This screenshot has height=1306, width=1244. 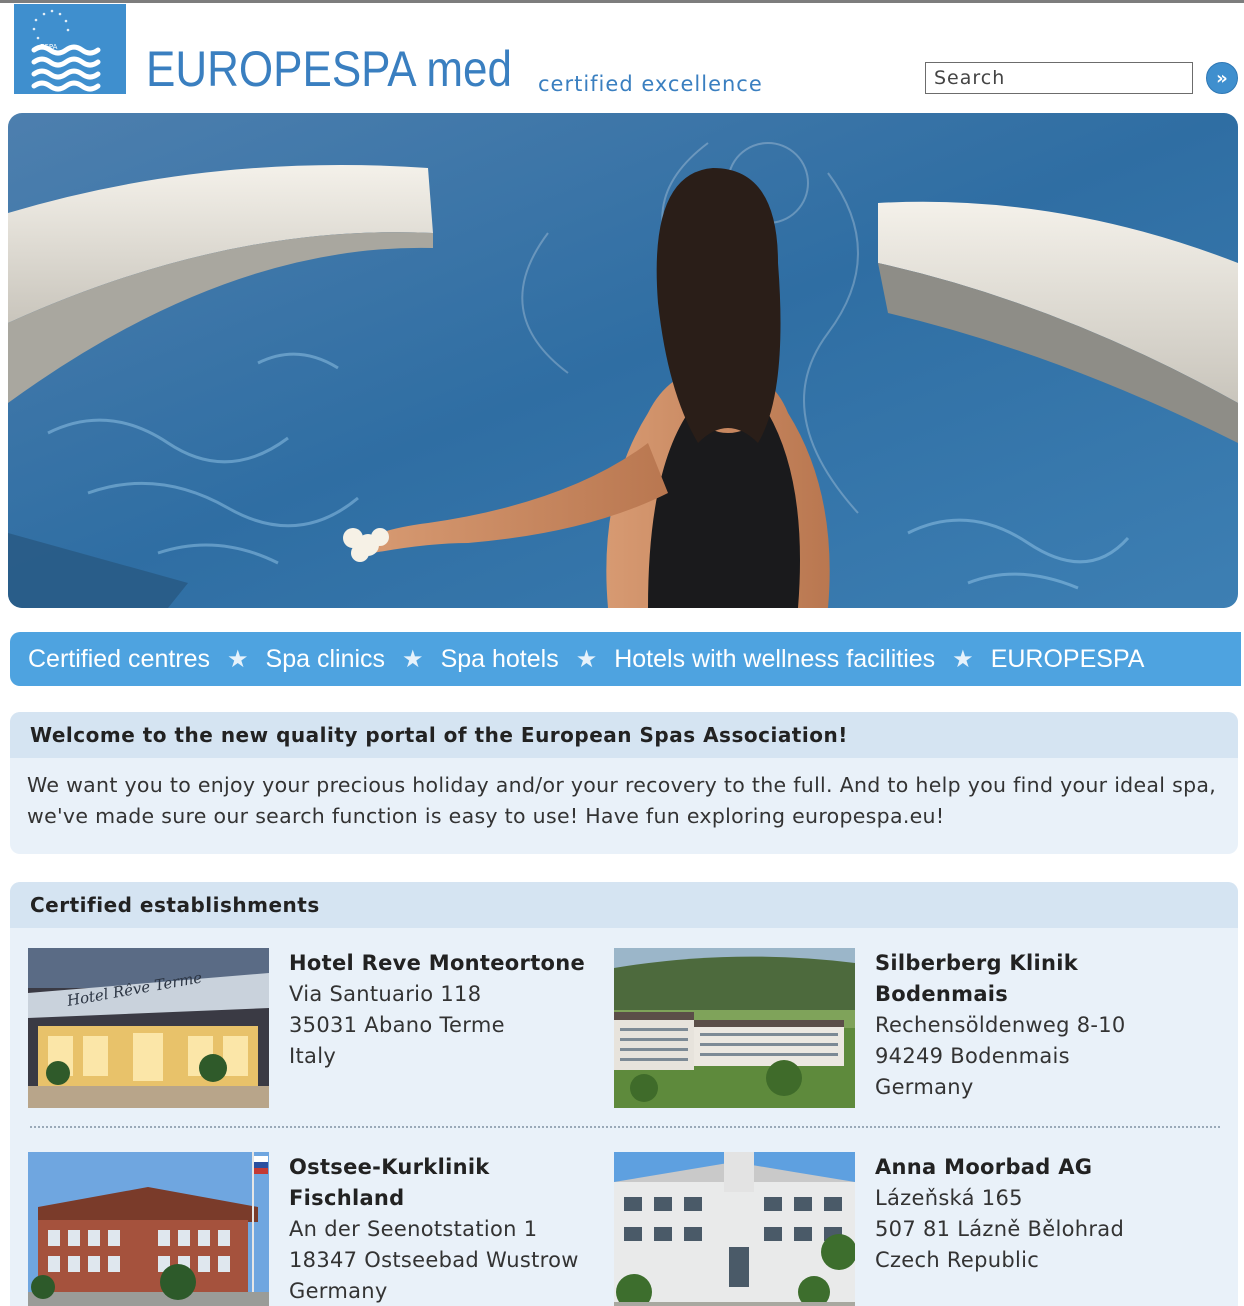 What do you see at coordinates (624, 905) in the screenshot?
I see `establishments-heading: Certified establishments` at bounding box center [624, 905].